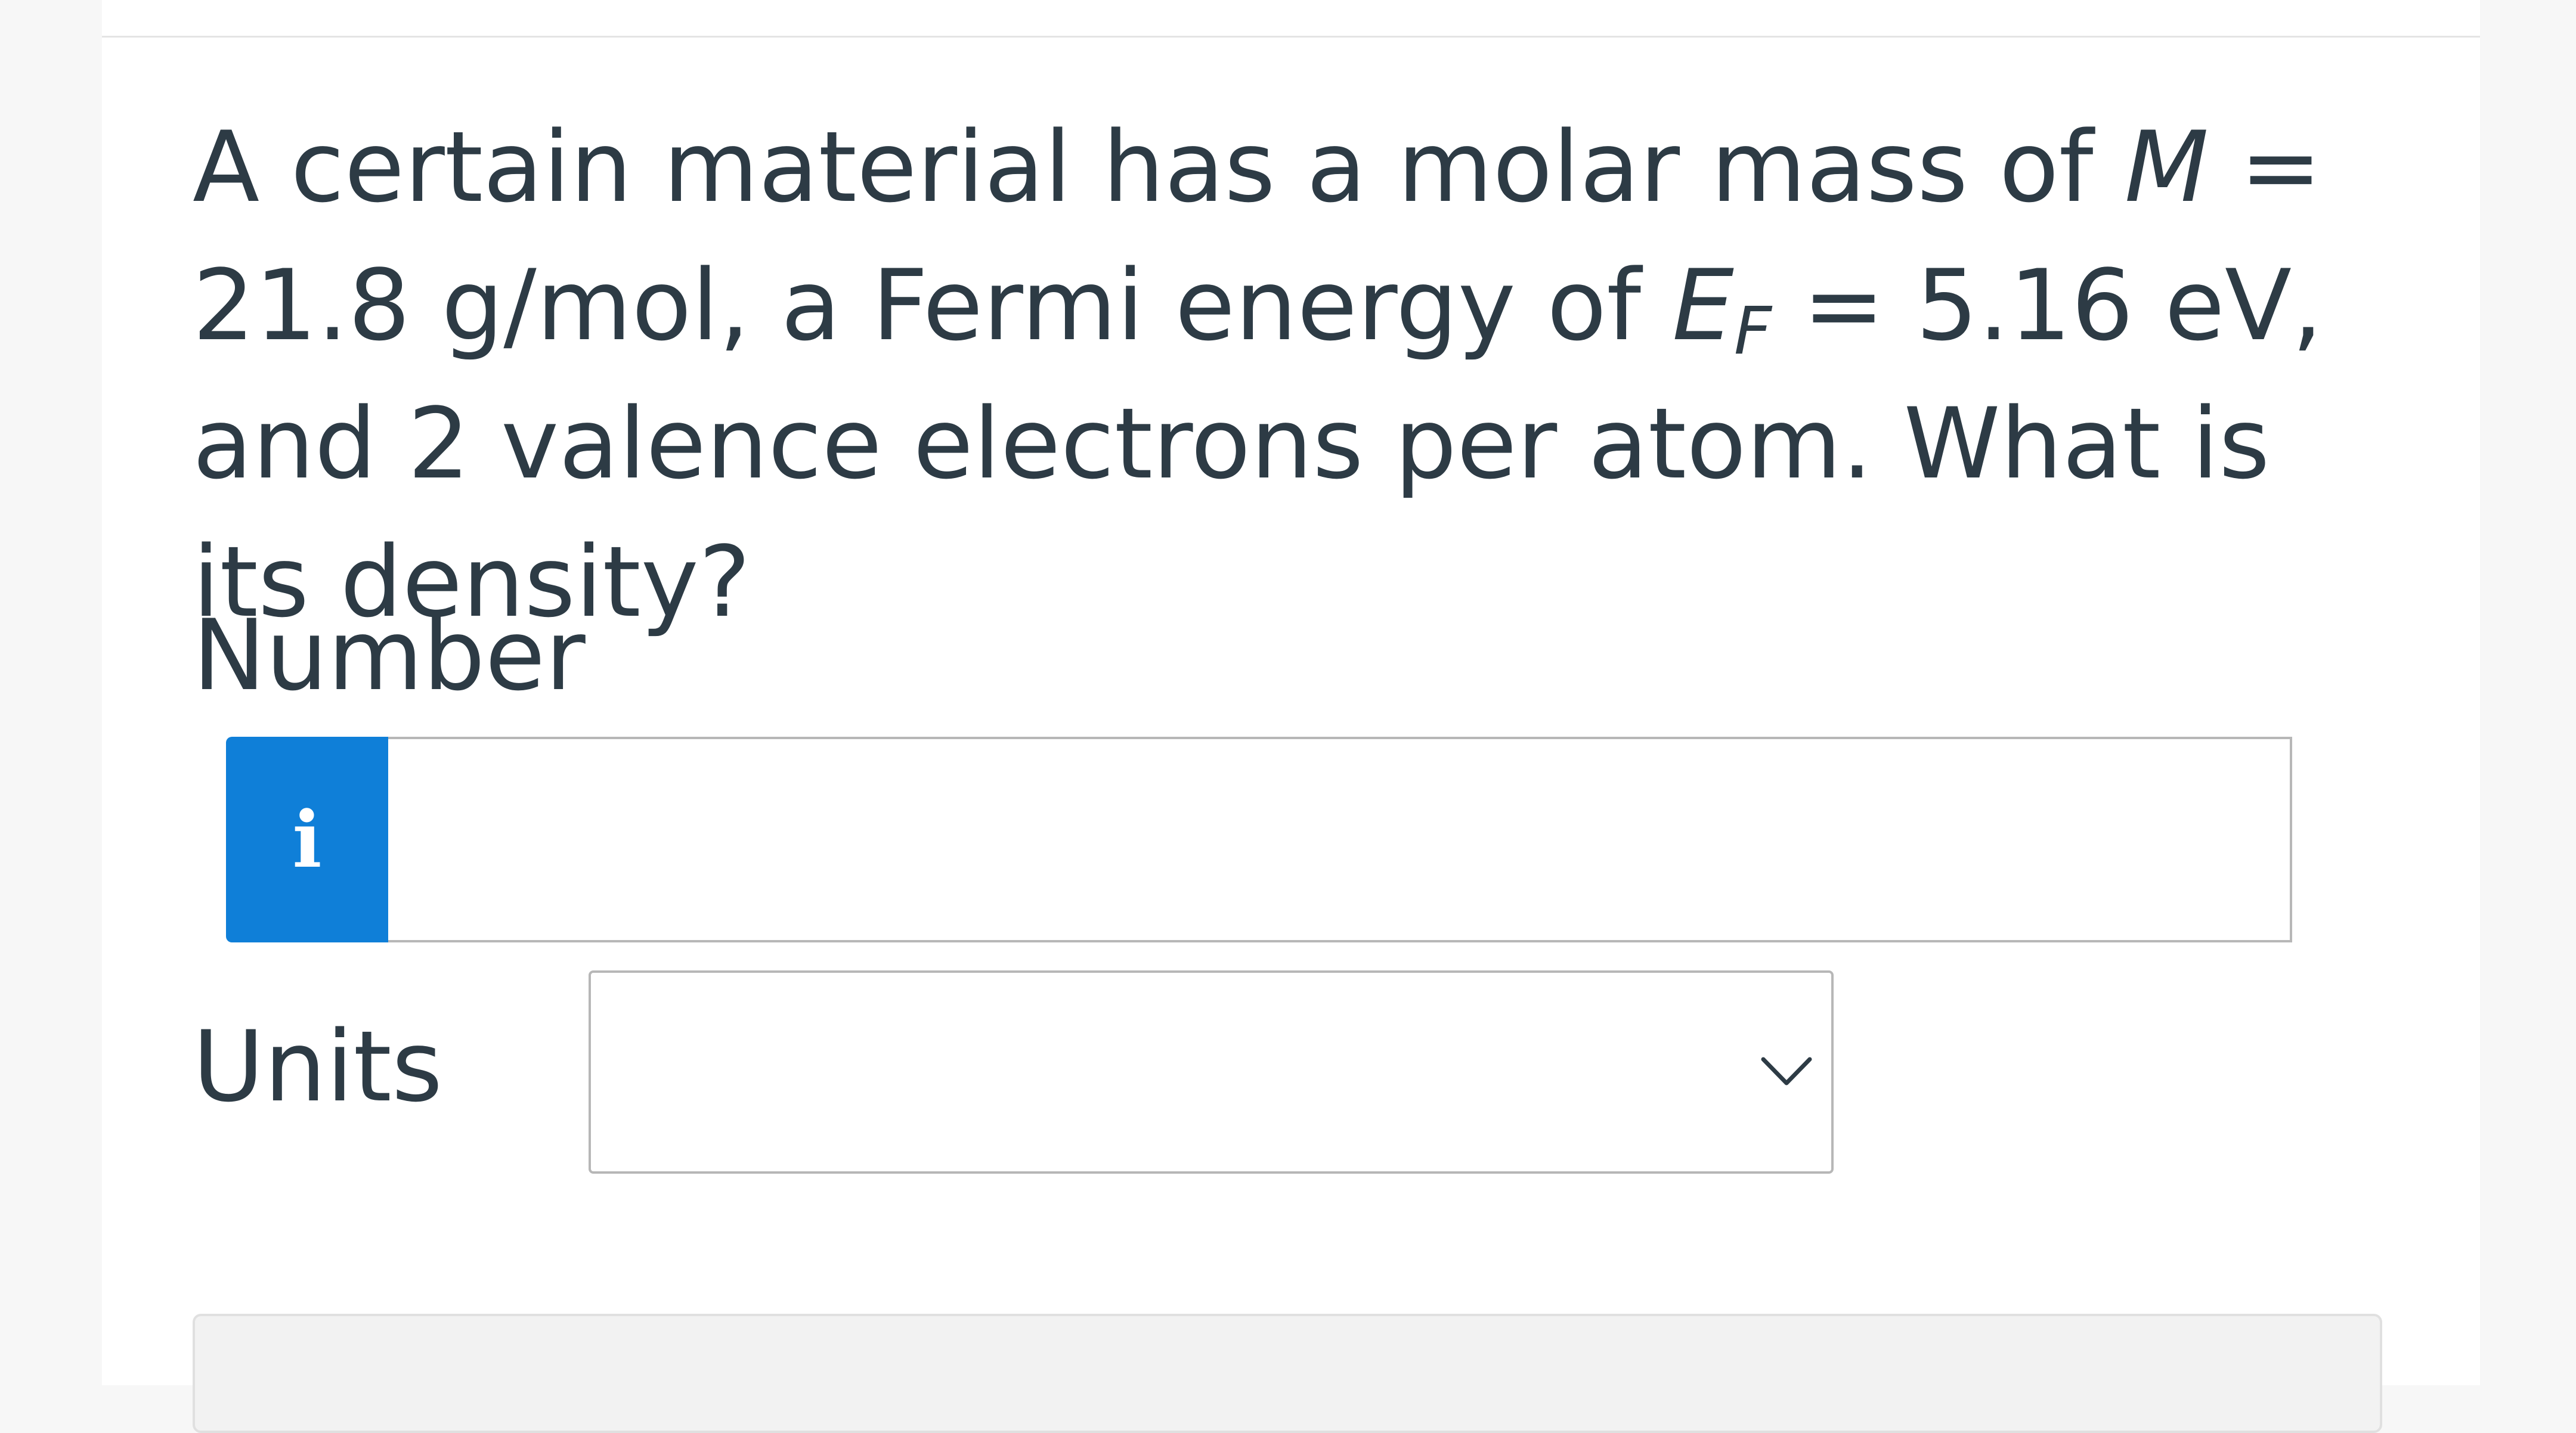 This screenshot has height=1433, width=2576. What do you see at coordinates (2166, 167) in the screenshot?
I see `molar-mass-symbol: M` at bounding box center [2166, 167].